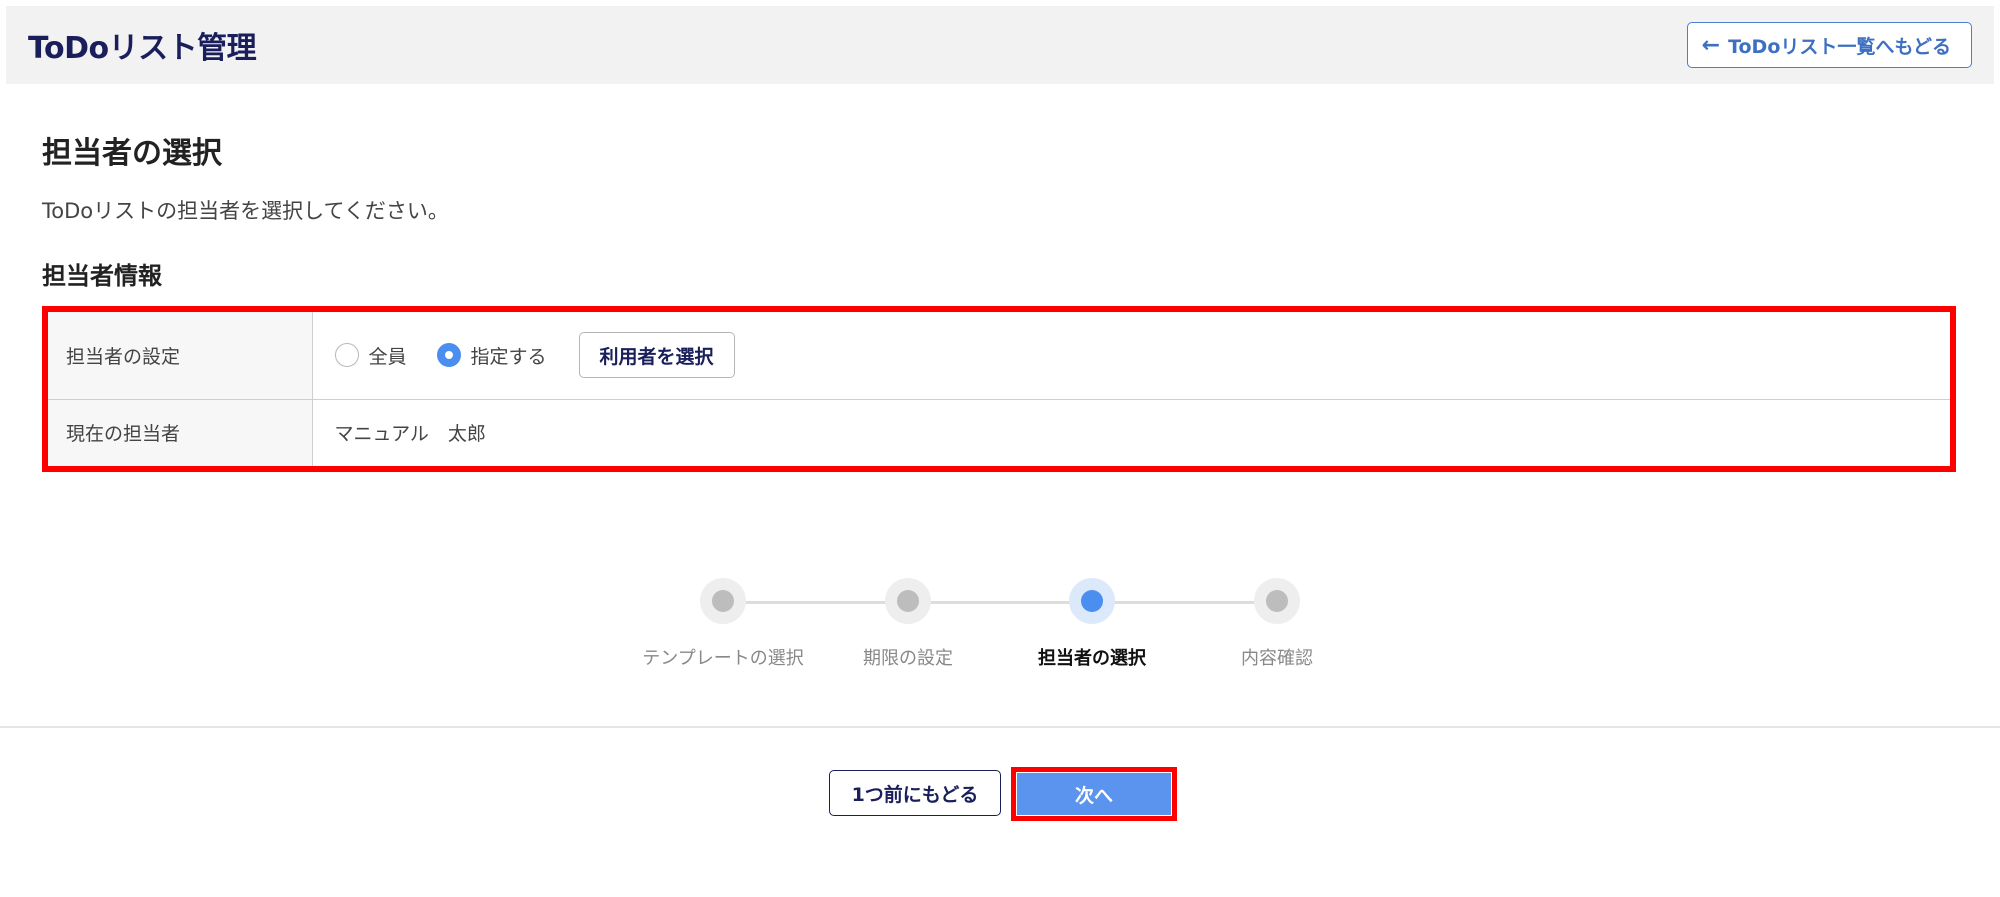 The height and width of the screenshot is (897, 2000). Describe the element at coordinates (1000, 45) in the screenshot. I see `header-bar: ToDoリスト管理 ← ToDoリスト一覧へもどる` at that location.